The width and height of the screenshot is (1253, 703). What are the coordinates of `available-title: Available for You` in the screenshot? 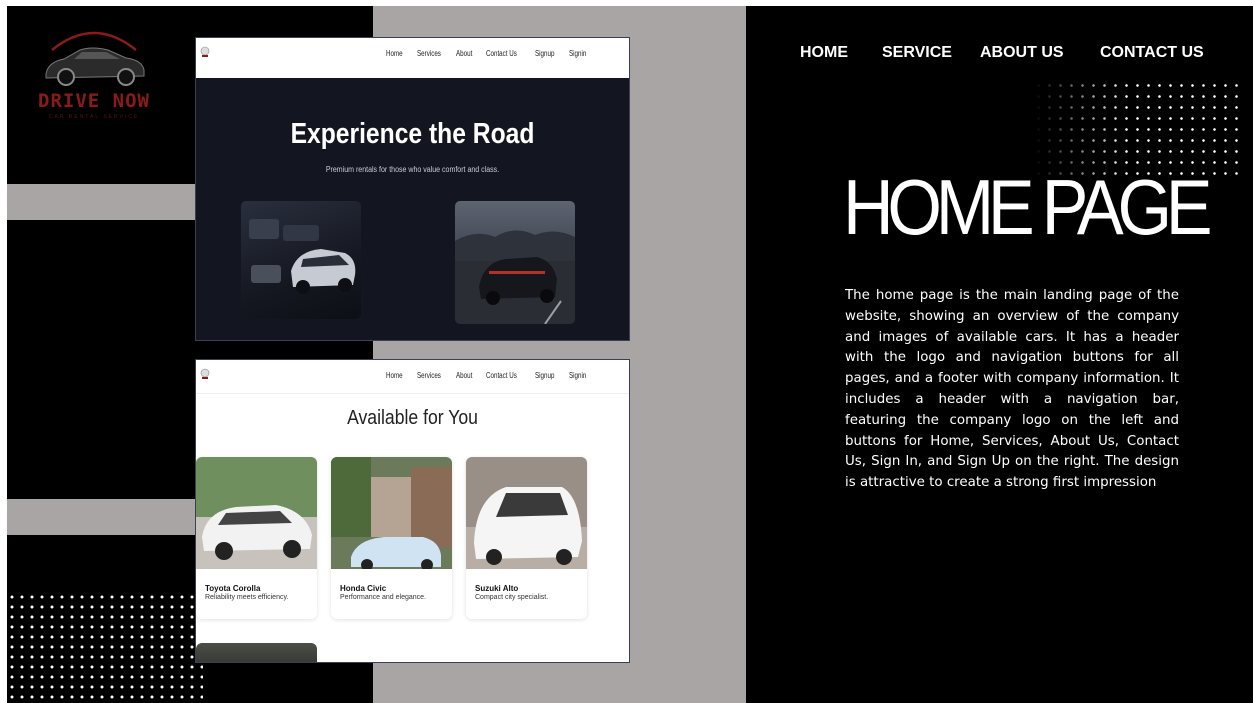 It's located at (412, 418).